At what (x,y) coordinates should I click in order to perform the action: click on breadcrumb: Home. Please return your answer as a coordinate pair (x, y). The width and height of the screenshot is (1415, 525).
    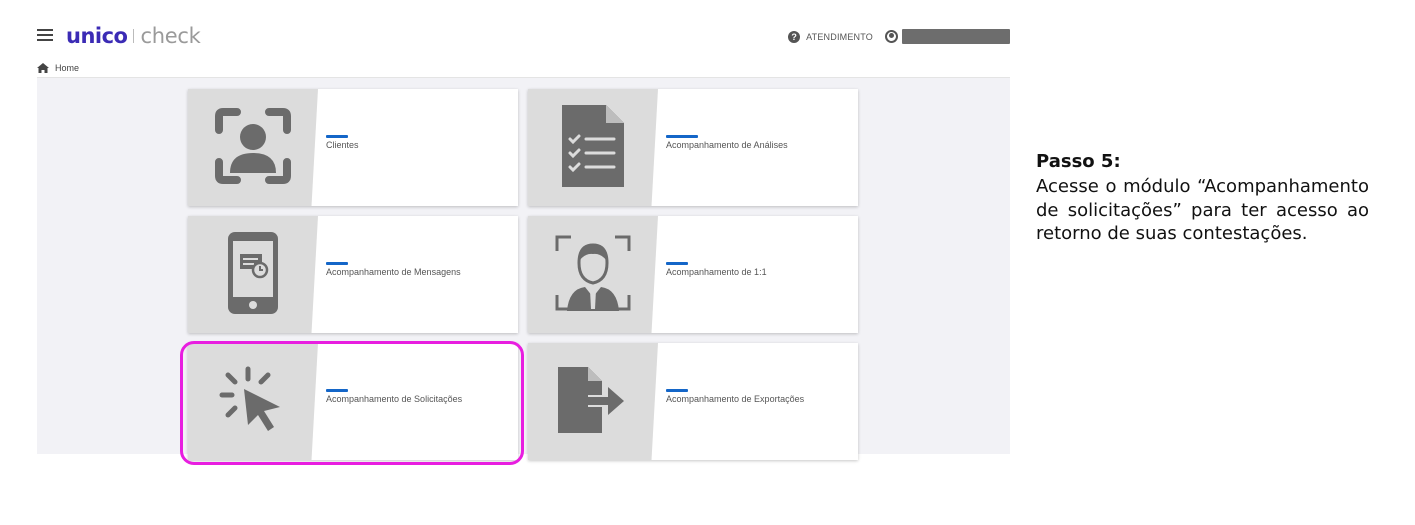
    Looking at the image, I should click on (58, 68).